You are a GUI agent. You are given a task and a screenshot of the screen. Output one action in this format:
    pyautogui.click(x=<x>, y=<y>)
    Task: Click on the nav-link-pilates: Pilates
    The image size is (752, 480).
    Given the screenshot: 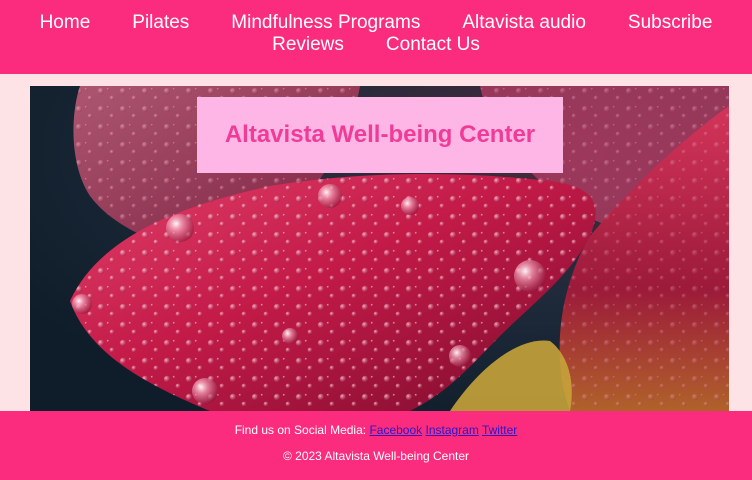 What is the action you would take?
    pyautogui.click(x=160, y=22)
    